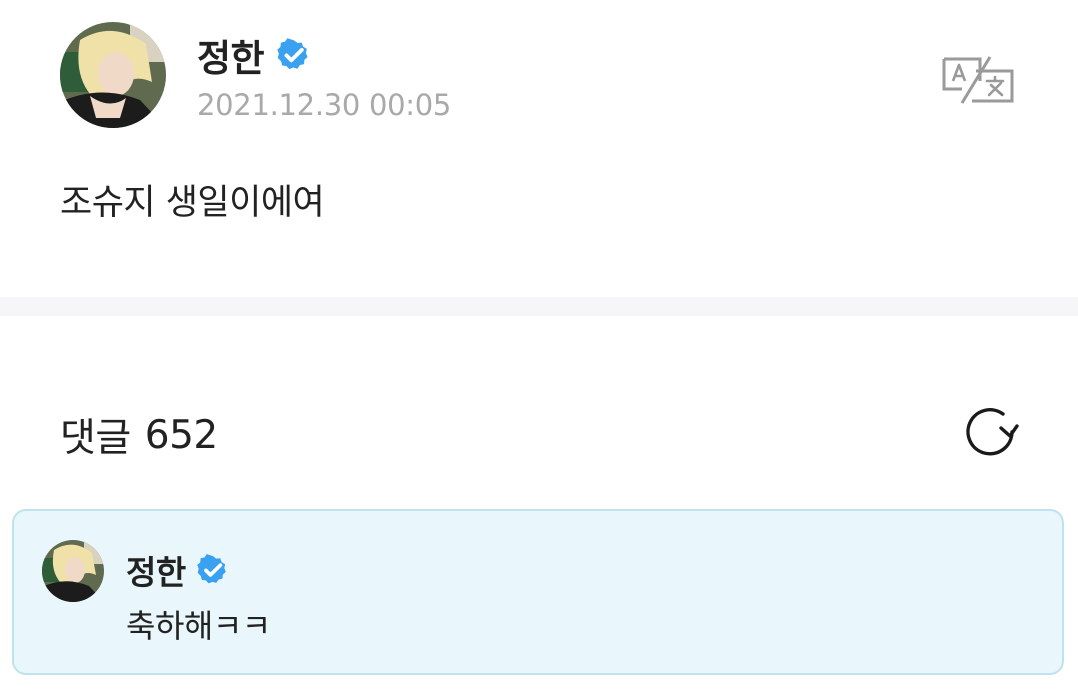  Describe the element at coordinates (198, 626) in the screenshot. I see `comment-text: 축하해ㅋㅋ` at that location.